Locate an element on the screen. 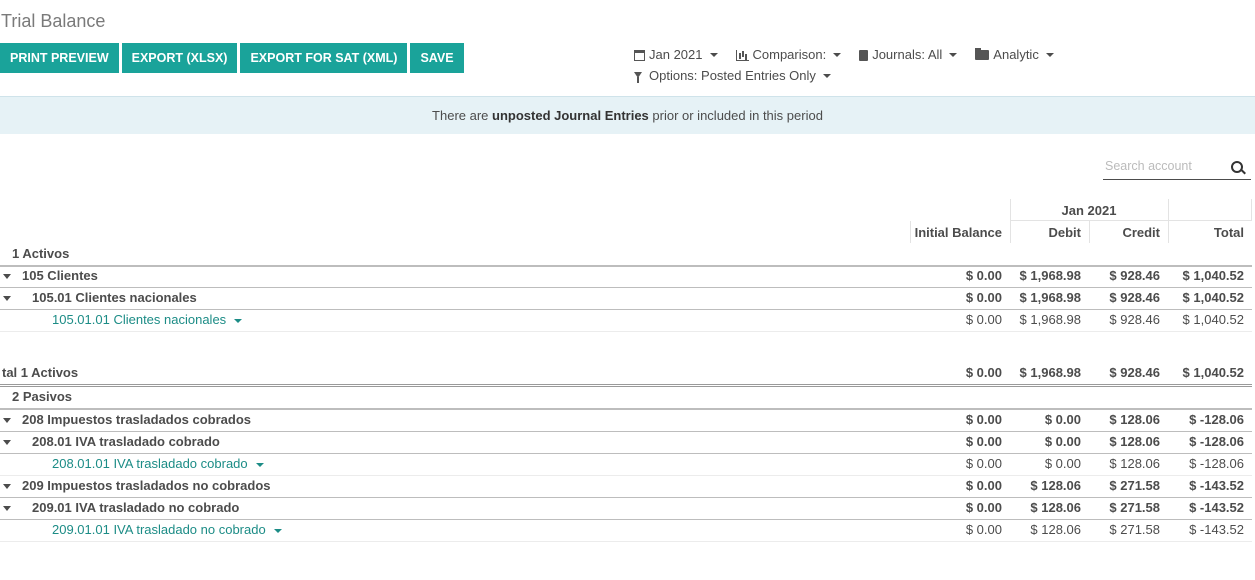 This screenshot has width=1255, height=580. date-filter-label: Jan 2021 is located at coordinates (676, 54).